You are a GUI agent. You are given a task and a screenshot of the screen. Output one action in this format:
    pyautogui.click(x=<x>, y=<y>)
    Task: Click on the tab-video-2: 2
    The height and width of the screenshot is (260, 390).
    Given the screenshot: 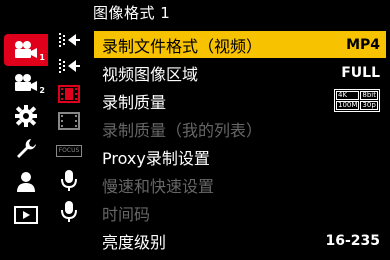 What is the action you would take?
    pyautogui.click(x=26, y=83)
    